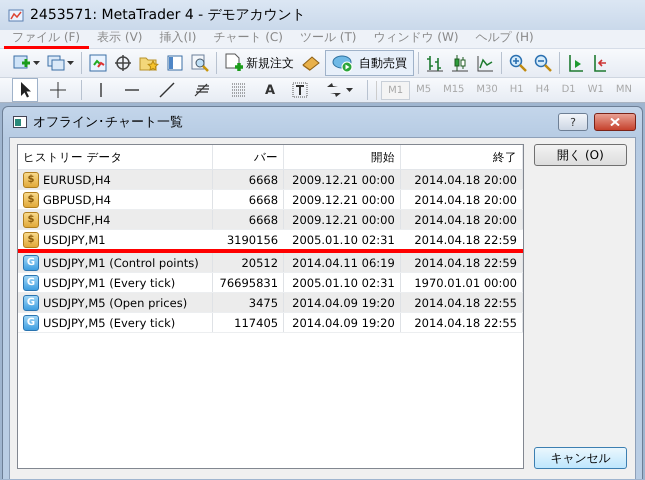  I want to click on symbol-name: GBPUSD,H4, so click(77, 199).